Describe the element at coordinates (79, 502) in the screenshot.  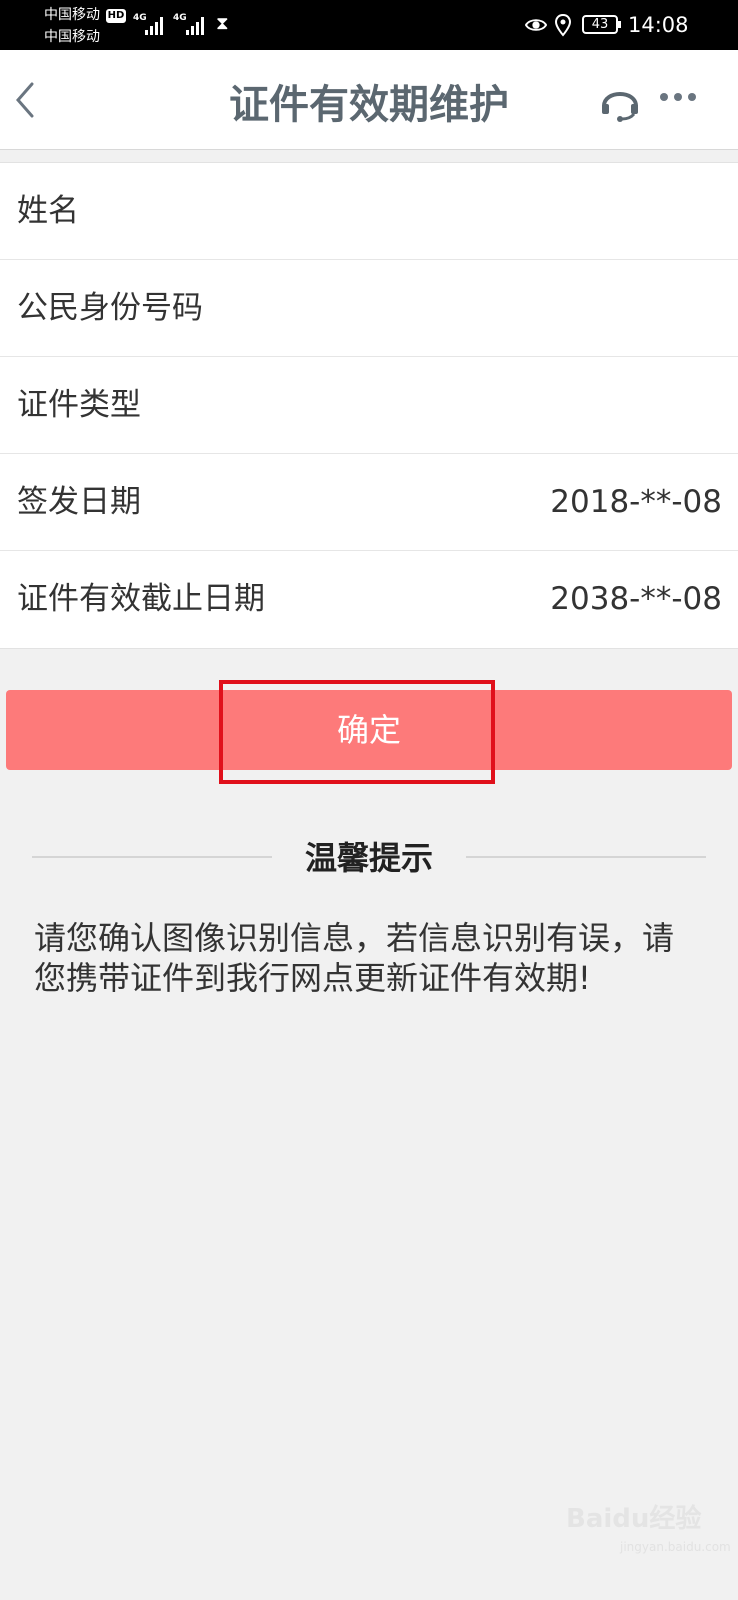
I see `form-label-issue-date: 签发日期` at that location.